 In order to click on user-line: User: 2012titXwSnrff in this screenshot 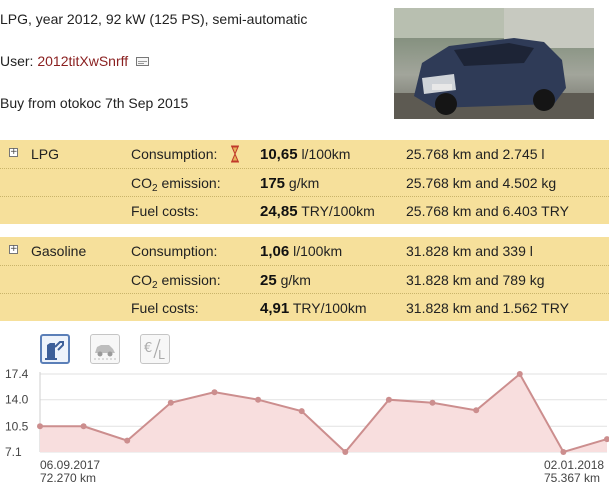, I will do `click(75, 61)`.